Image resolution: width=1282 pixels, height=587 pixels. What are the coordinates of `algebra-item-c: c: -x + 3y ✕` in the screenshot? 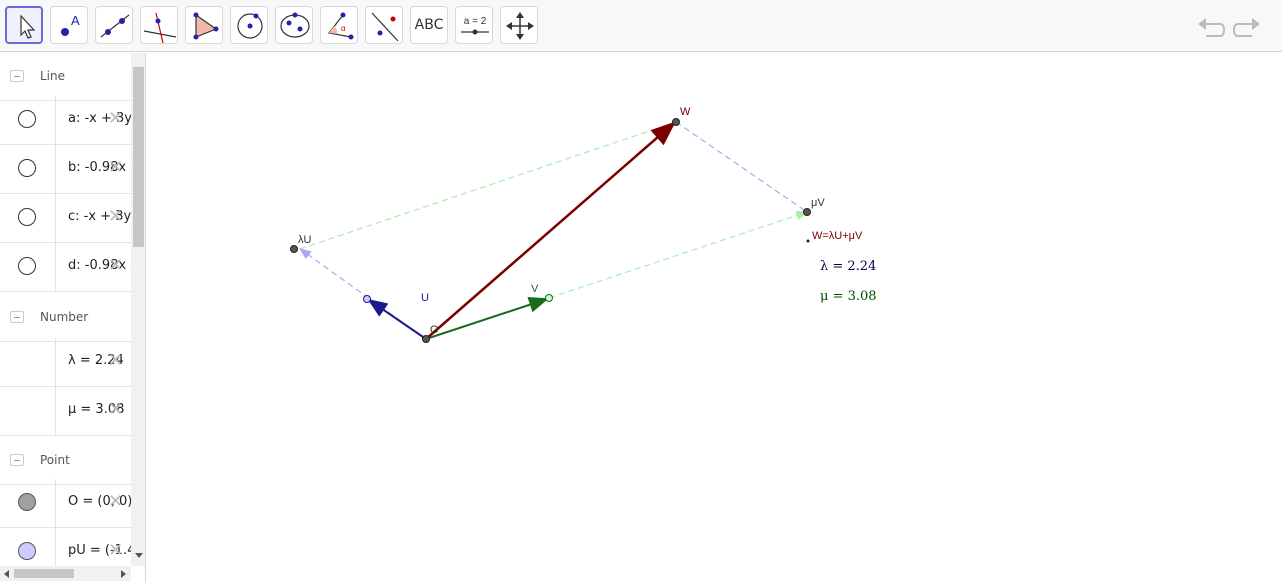 It's located at (65, 218).